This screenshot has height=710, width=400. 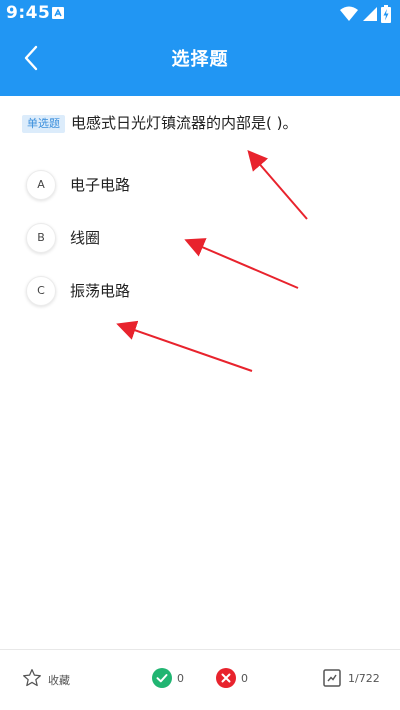 I want to click on star-icon, so click(x=32, y=678).